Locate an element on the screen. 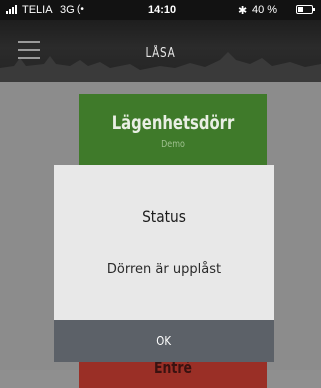  signal-icon is located at coordinates (13, 9).